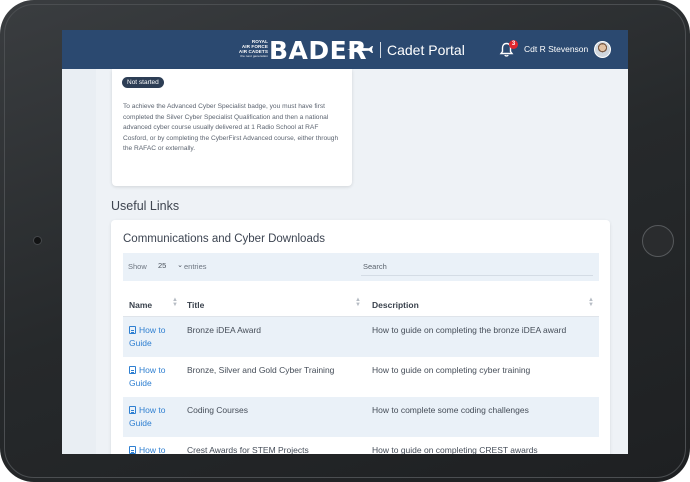  I want to click on status-badge: Not started, so click(143, 82).